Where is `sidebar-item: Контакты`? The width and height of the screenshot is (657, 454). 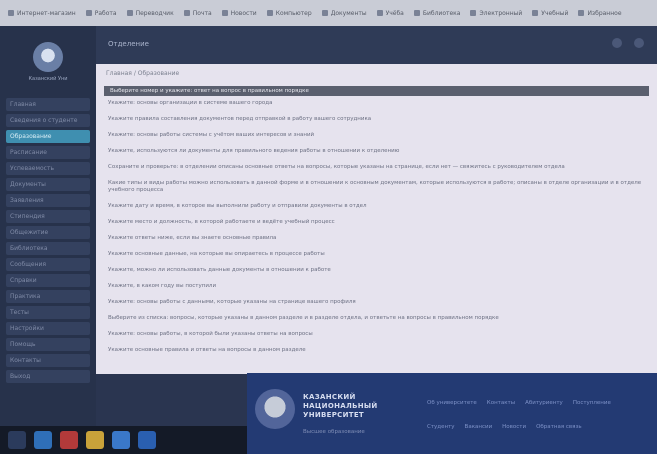 sidebar-item: Контакты is located at coordinates (48, 360).